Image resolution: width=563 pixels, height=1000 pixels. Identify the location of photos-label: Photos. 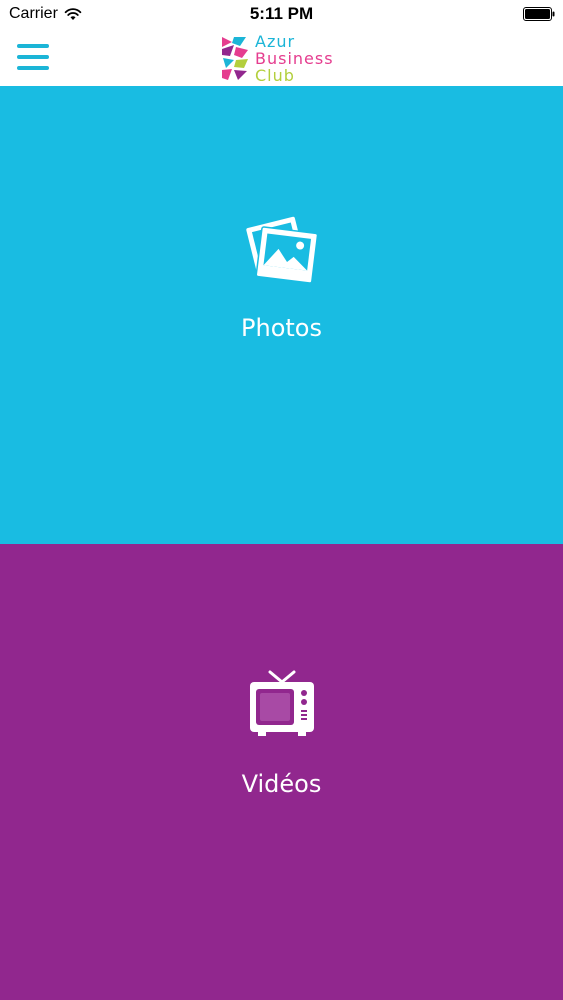
(281, 328).